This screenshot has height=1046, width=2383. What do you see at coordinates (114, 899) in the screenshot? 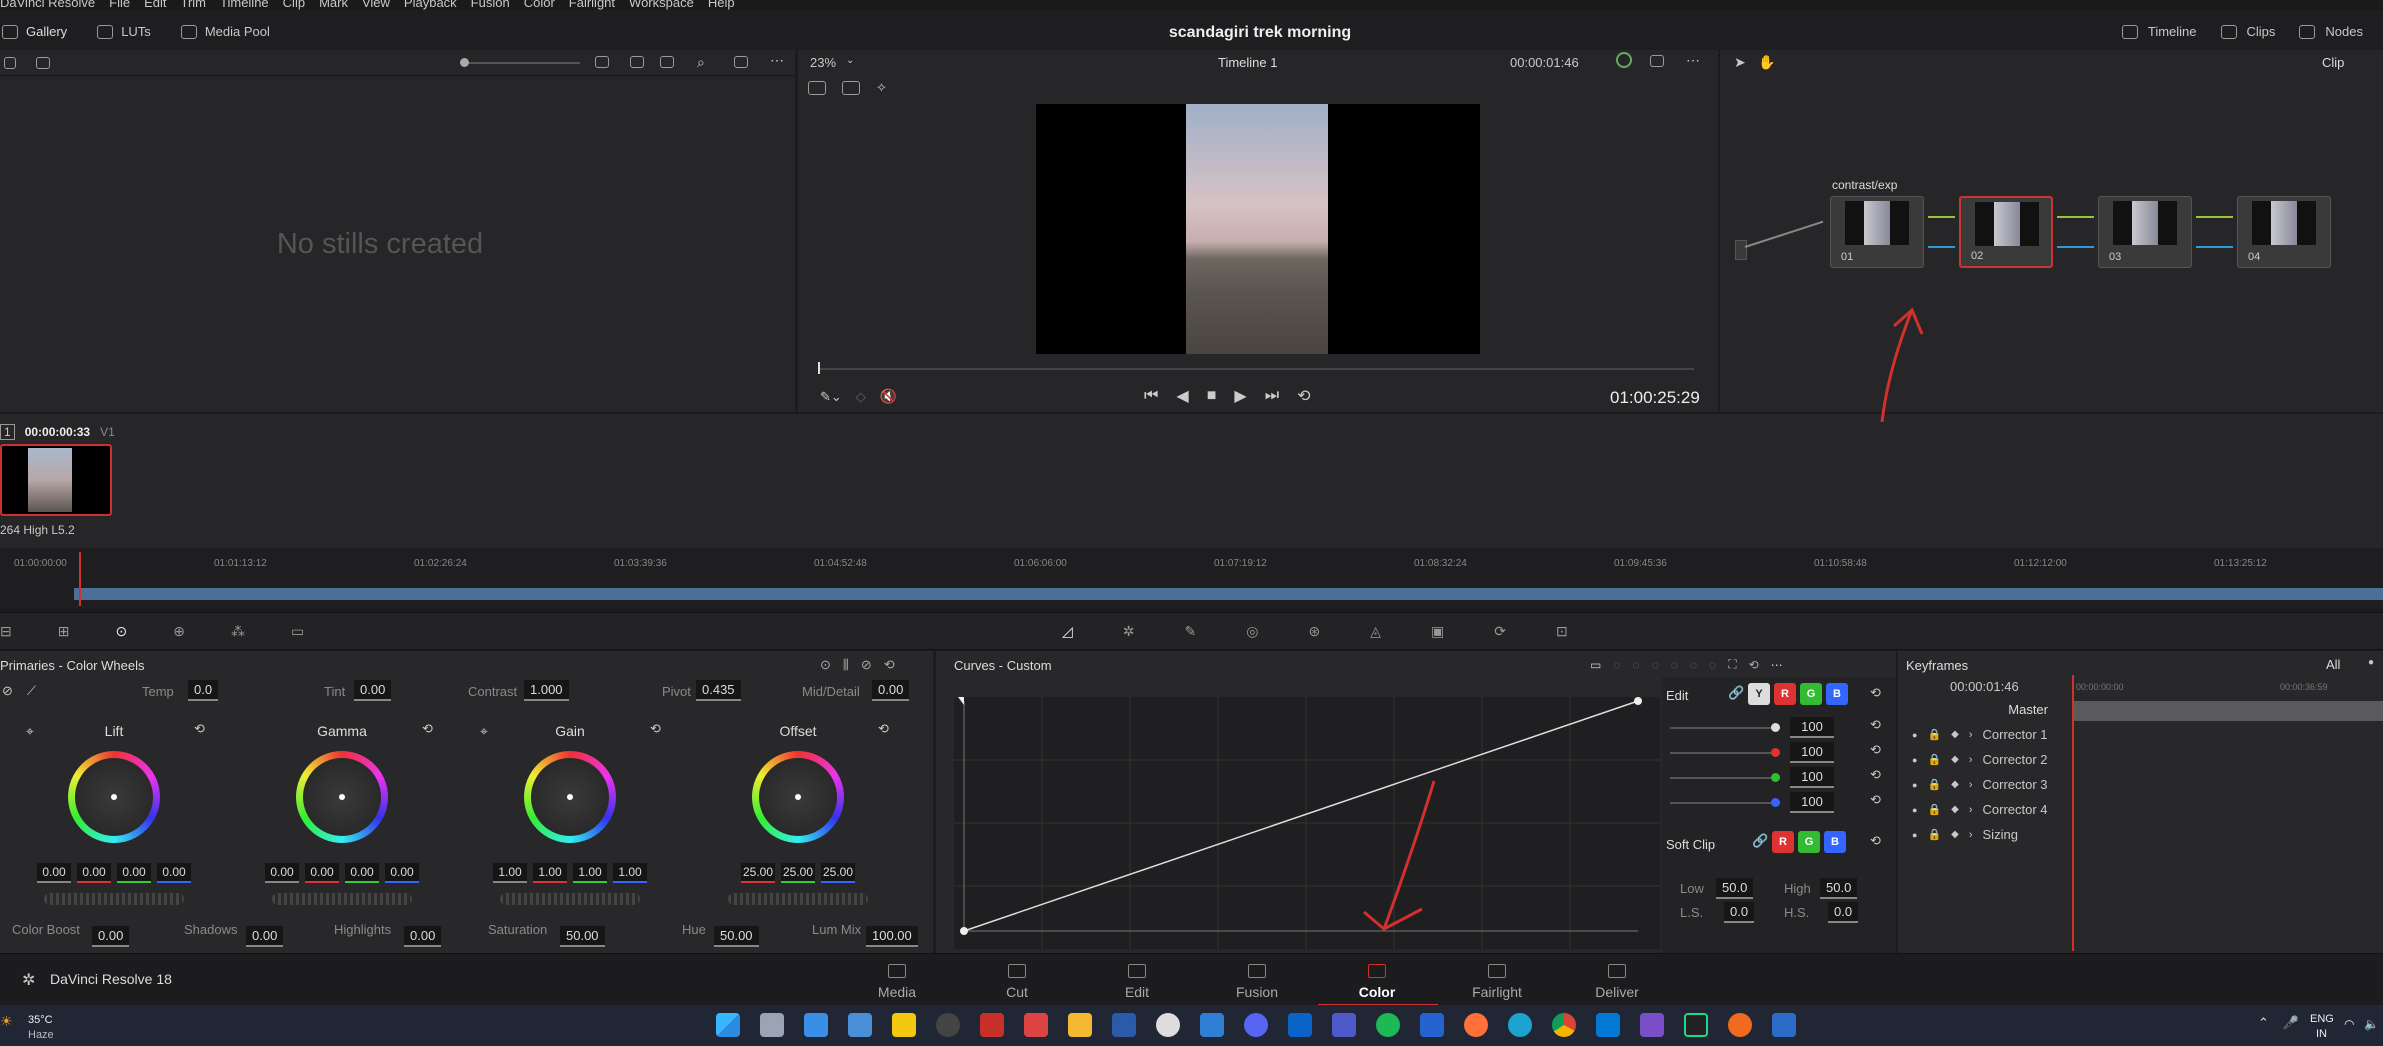
I see `lift-master-wheel` at bounding box center [114, 899].